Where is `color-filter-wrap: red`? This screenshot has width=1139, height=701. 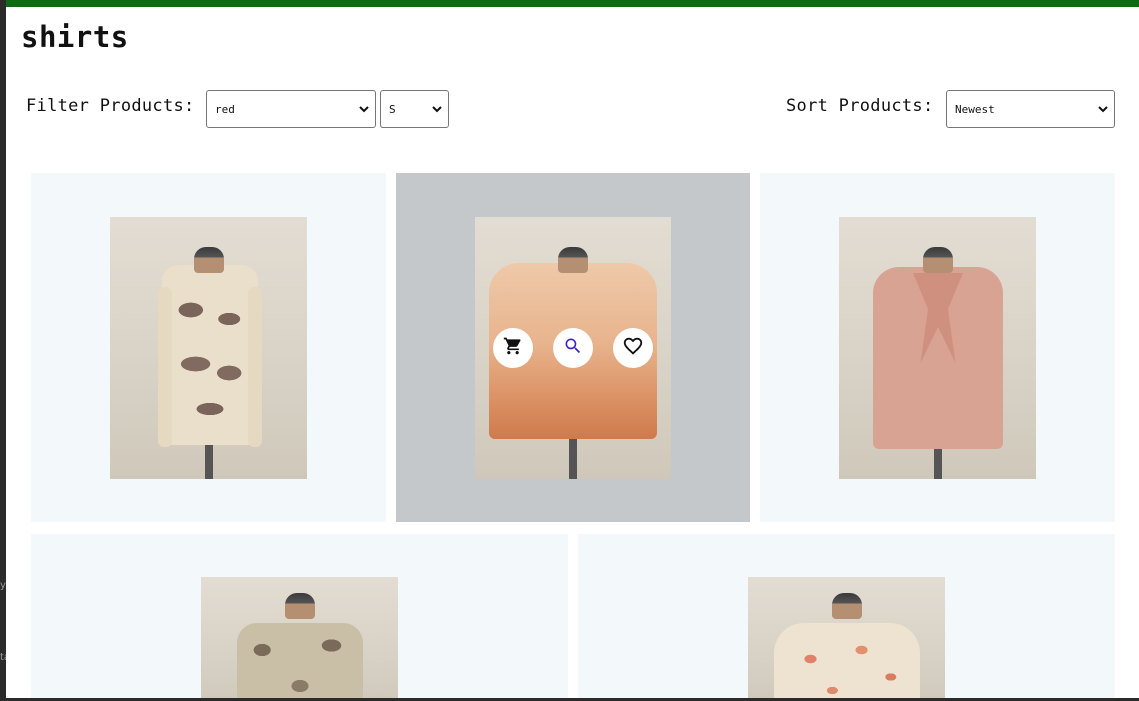
color-filter-wrap: red is located at coordinates (291, 109).